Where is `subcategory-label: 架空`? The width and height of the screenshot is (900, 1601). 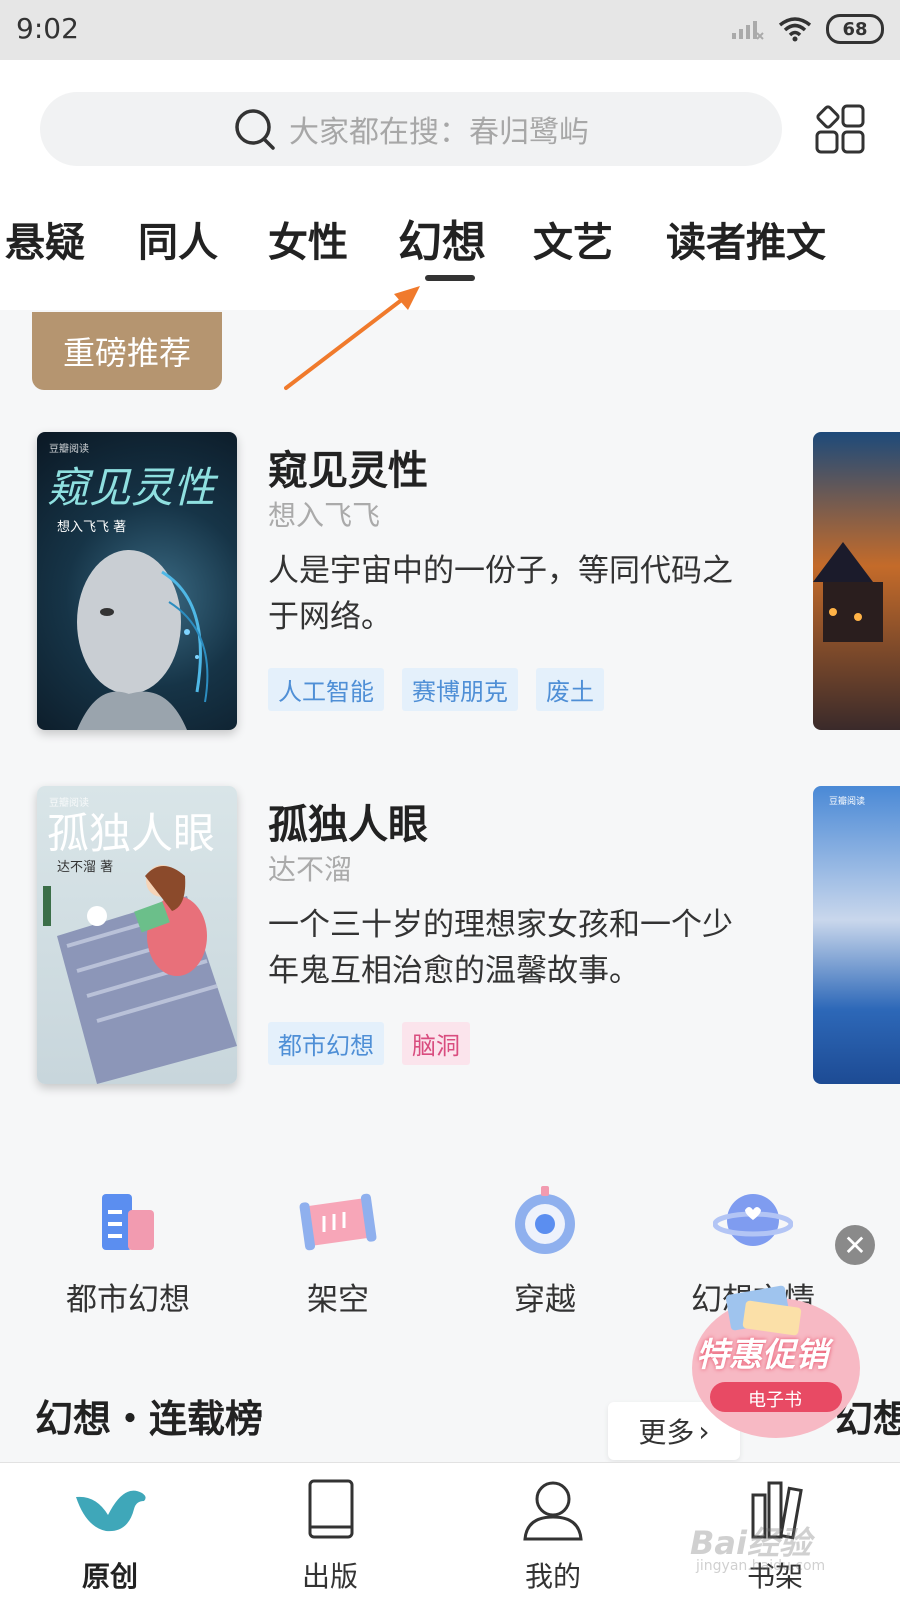 subcategory-label: 架空 is located at coordinates (338, 1300).